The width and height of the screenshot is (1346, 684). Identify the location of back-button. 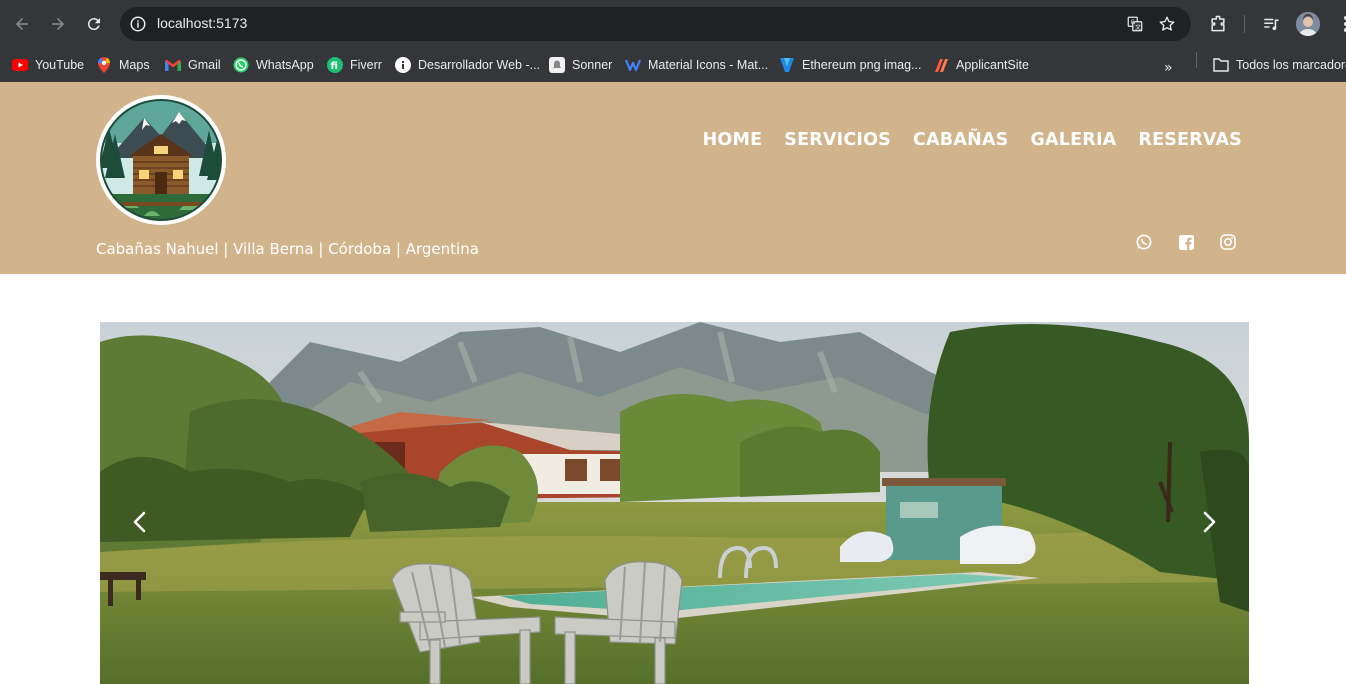
(22, 24).